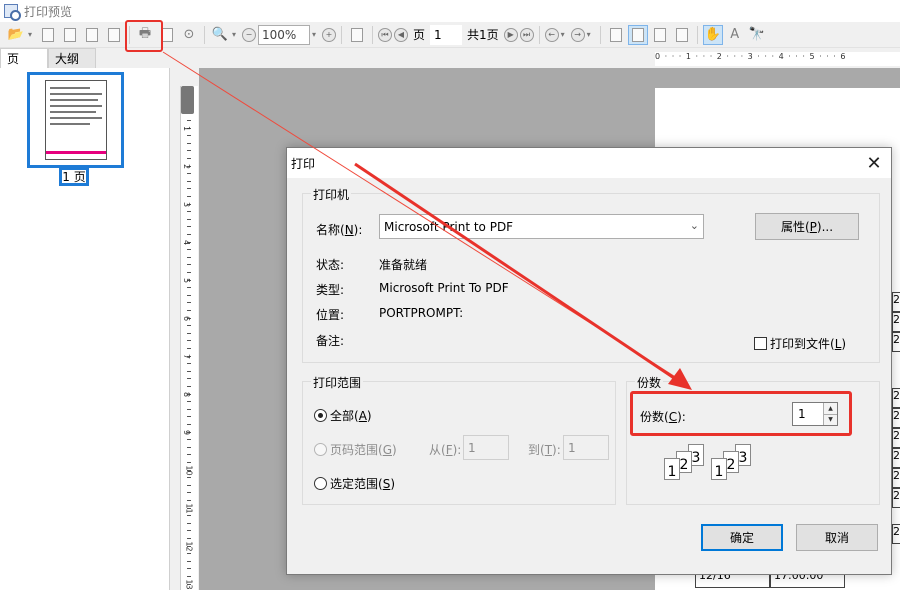  I want to click on ruler-scroll-handle, so click(187, 100).